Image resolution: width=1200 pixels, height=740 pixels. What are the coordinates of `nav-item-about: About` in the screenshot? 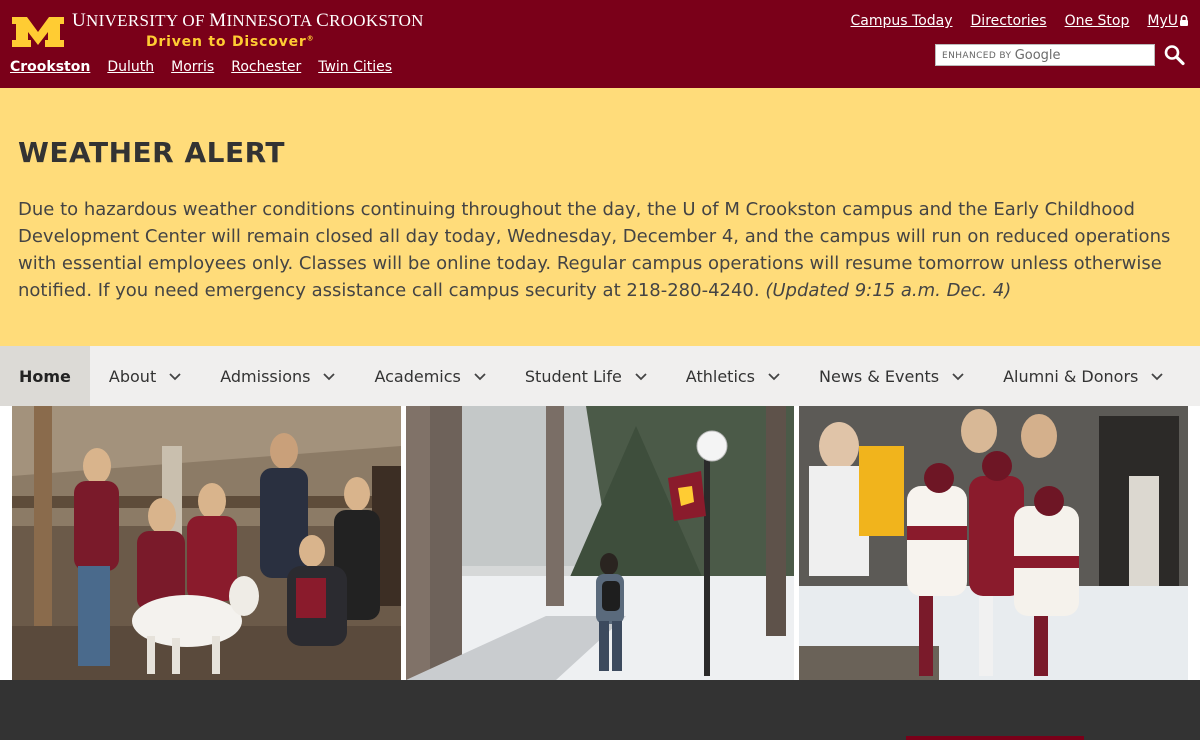 It's located at (145, 376).